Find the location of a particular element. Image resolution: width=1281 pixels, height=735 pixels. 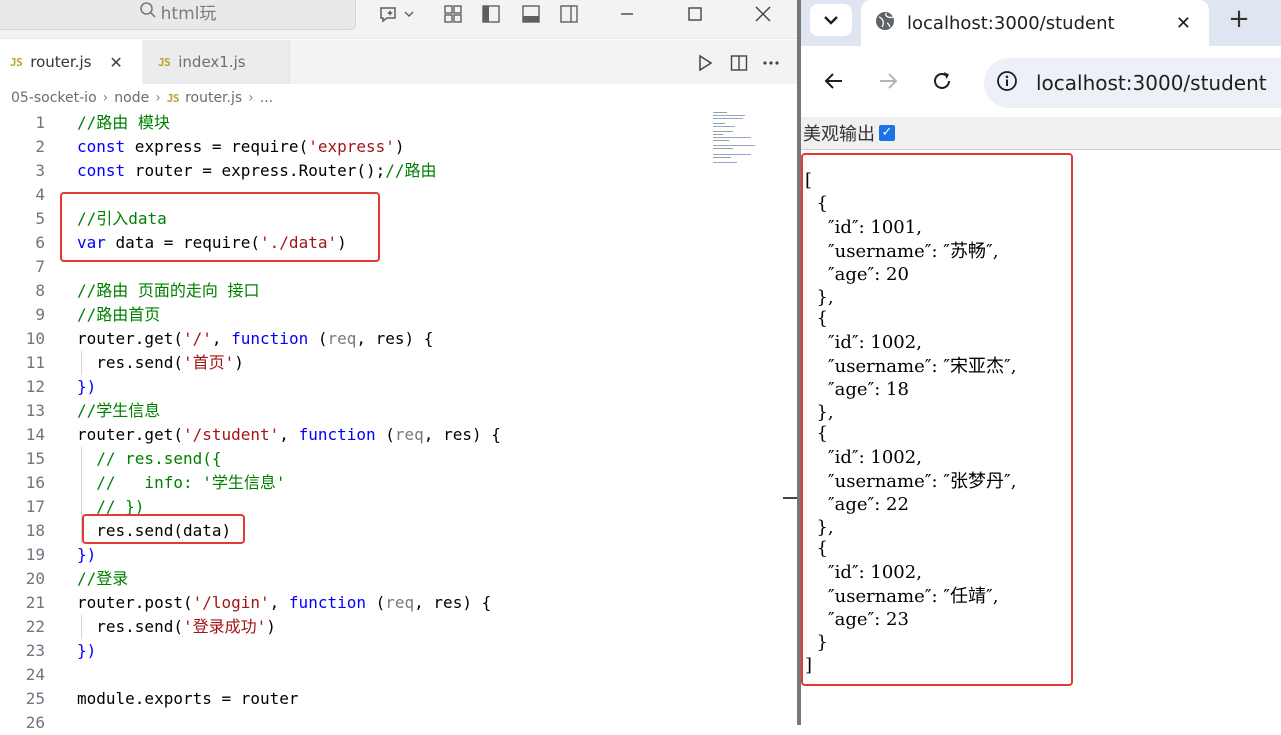

code-line: 13//学生信息 is located at coordinates (93, 410).